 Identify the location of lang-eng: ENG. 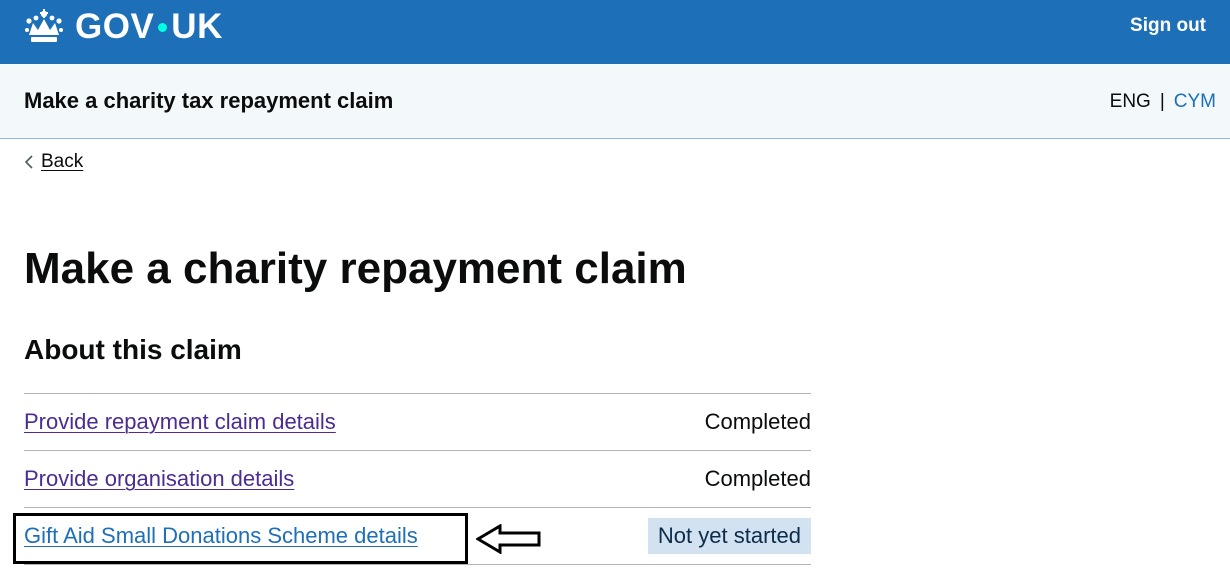
(1130, 101).